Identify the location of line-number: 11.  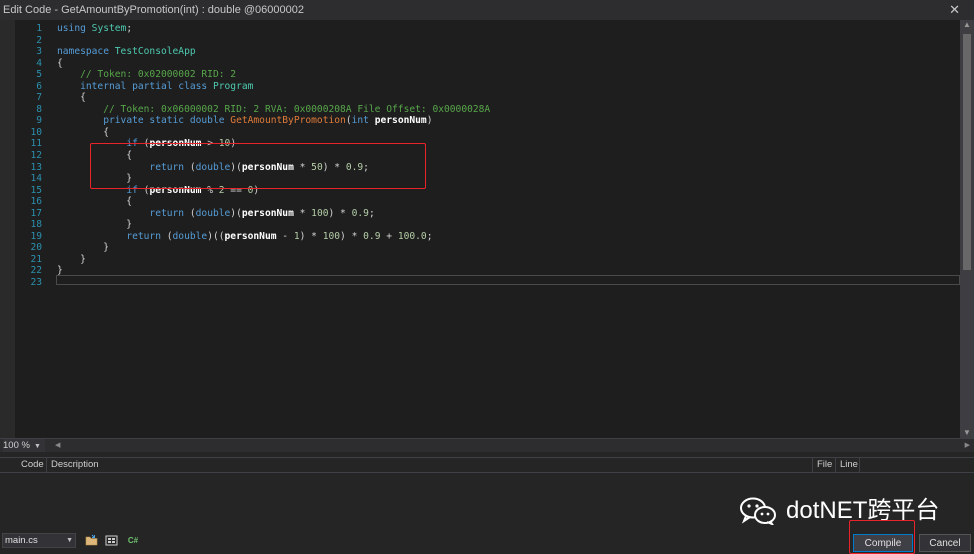
(36, 144).